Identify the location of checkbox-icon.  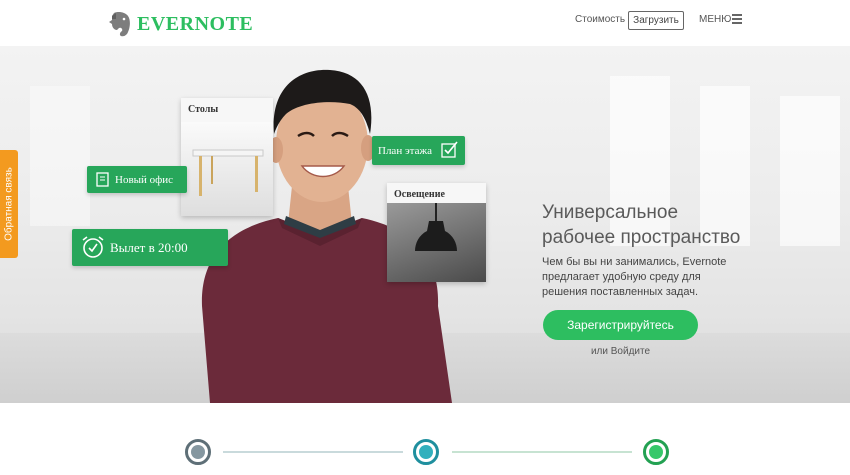
(449, 149).